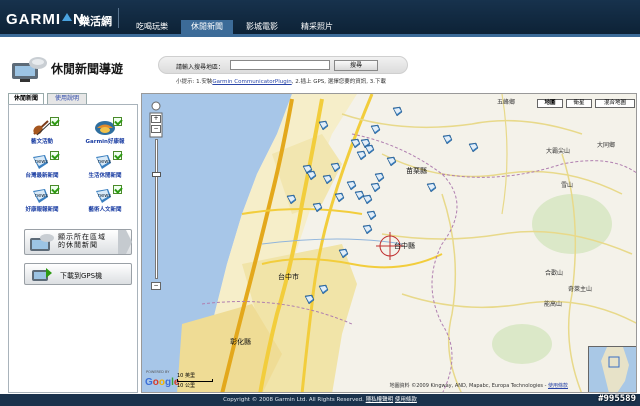 This screenshot has height=406, width=640. Describe the element at coordinates (26, 98) in the screenshot. I see `tab-news: 休閒新聞` at that location.